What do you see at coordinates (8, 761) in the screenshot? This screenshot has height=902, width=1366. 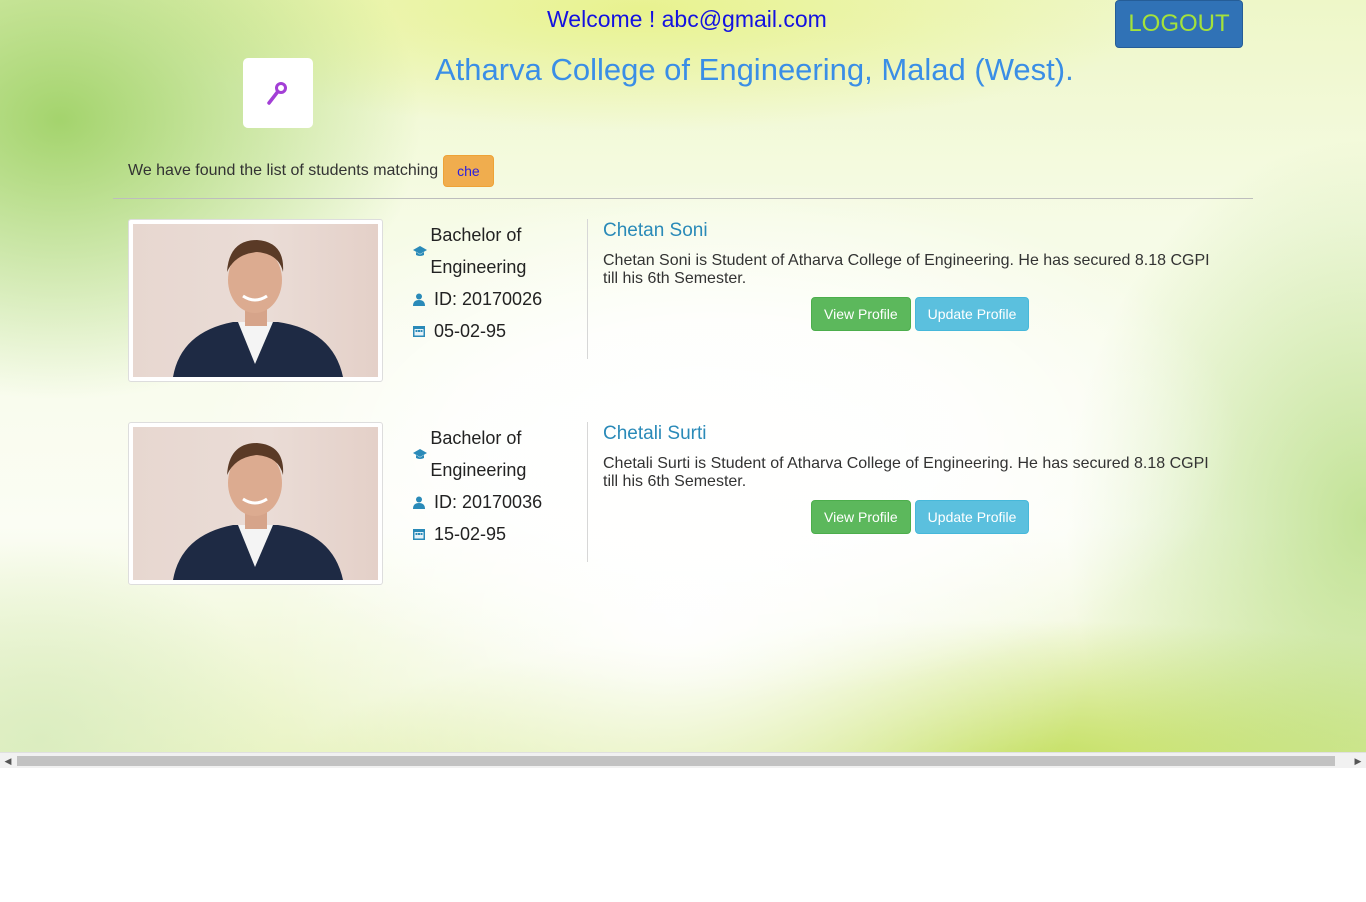 I see `scroll-left-arrow-icon: ◀` at bounding box center [8, 761].